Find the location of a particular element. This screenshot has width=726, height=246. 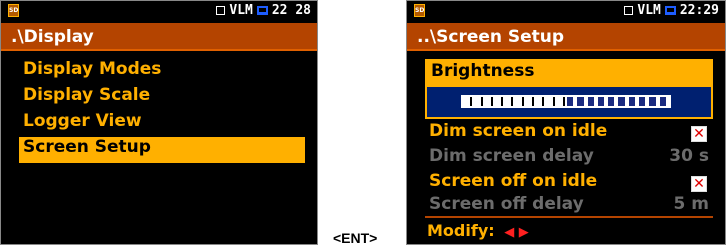

setting-label: Screen off on idle is located at coordinates (513, 181).